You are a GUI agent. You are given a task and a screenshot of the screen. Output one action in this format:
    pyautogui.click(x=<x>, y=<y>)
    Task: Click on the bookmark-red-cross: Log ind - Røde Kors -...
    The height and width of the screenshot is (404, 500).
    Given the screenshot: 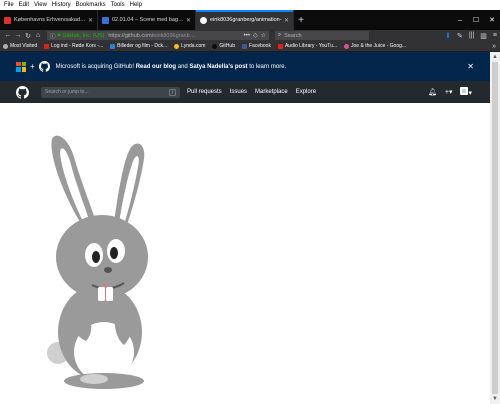 What is the action you would take?
    pyautogui.click(x=73, y=46)
    